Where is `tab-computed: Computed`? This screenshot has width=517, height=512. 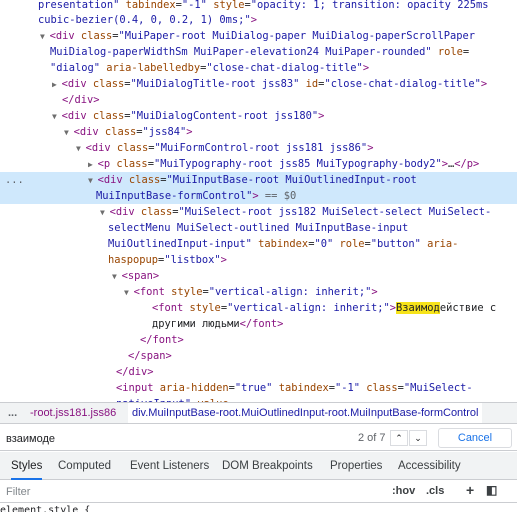 tab-computed: Computed is located at coordinates (84, 466).